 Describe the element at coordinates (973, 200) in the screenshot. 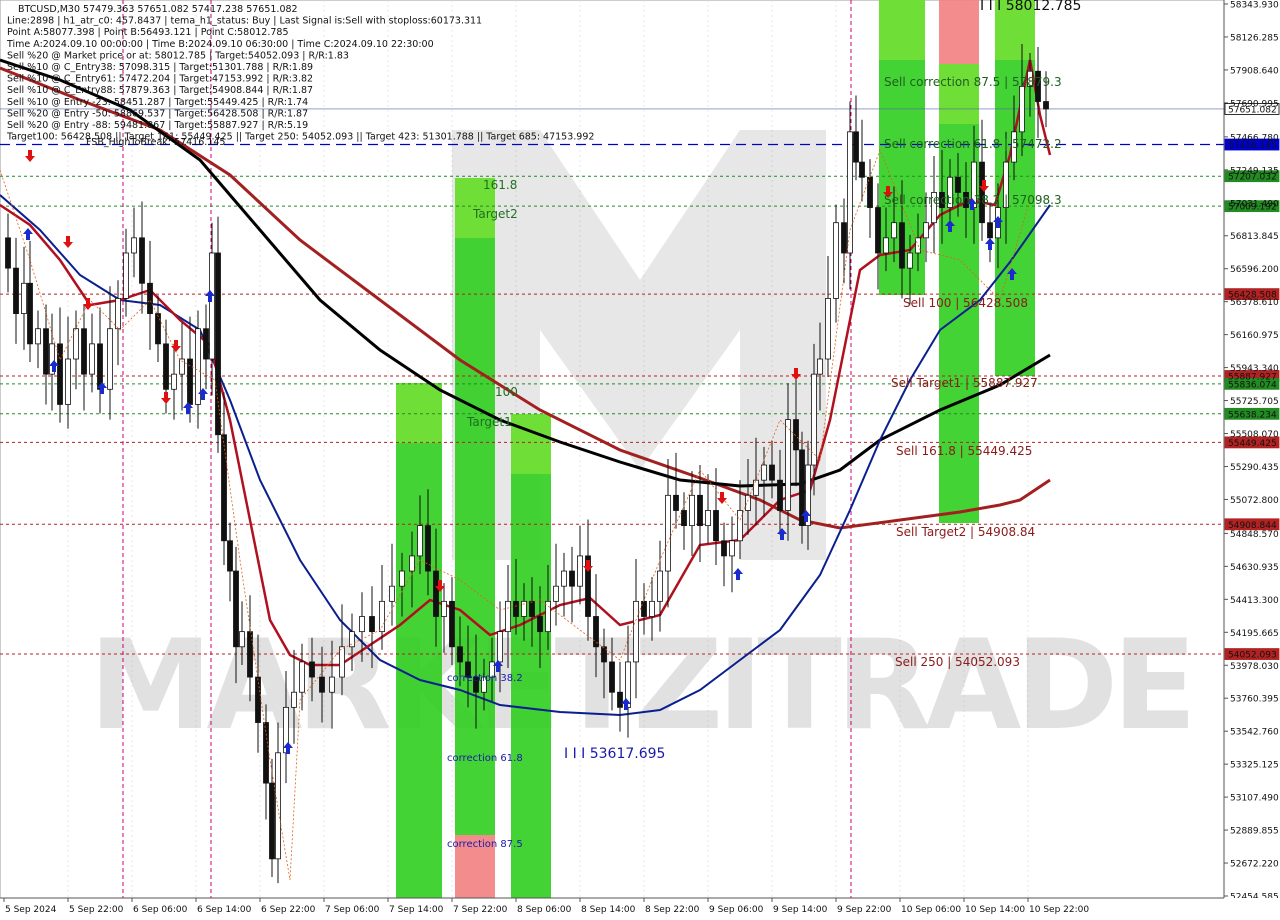

I see `fib-label: Sell correction 38.2 | 57098.3` at that location.